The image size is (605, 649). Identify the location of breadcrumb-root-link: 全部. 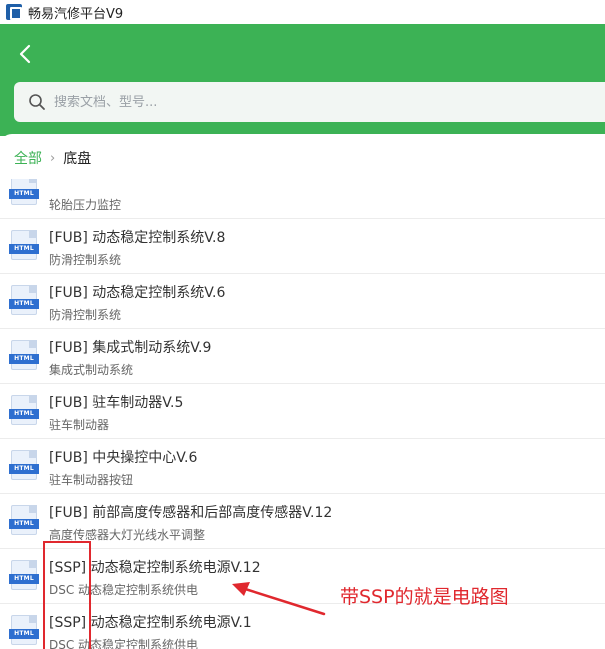
(28, 158).